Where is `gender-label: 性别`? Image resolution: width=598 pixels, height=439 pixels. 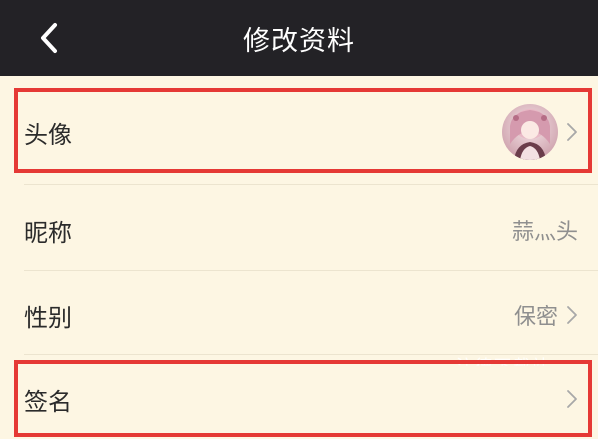
gender-label: 性别 is located at coordinates (48, 317).